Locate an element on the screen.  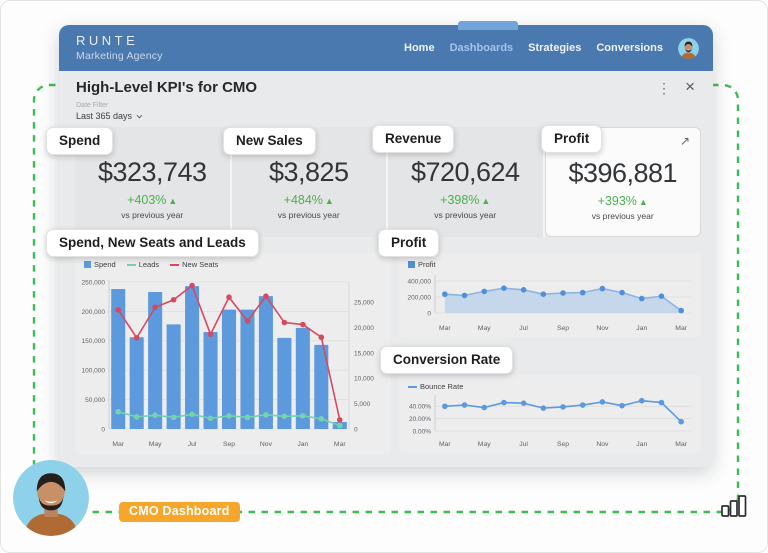
date-filter-label: Date Filter is located at coordinates (92, 105).